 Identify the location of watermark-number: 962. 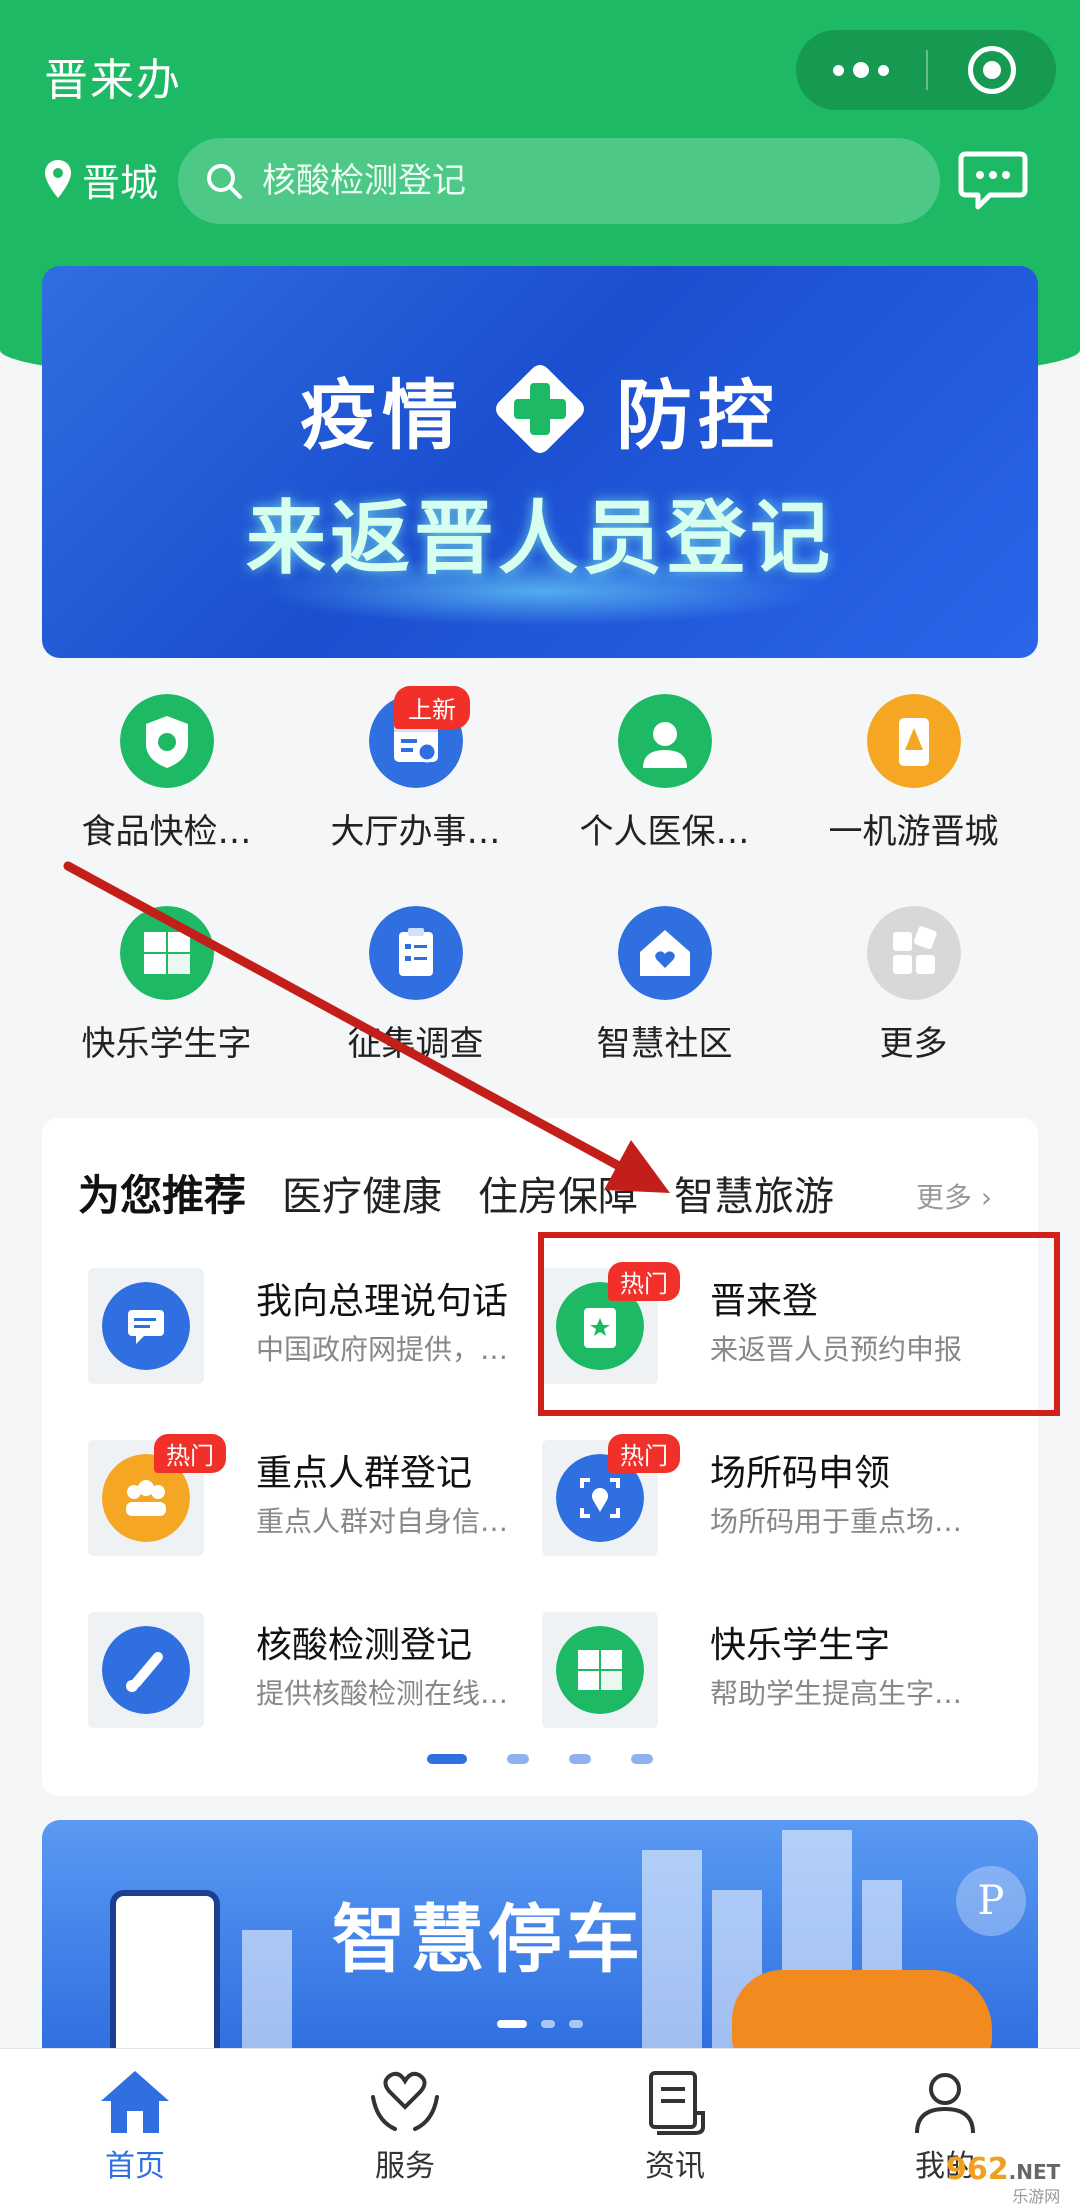
(977, 2169).